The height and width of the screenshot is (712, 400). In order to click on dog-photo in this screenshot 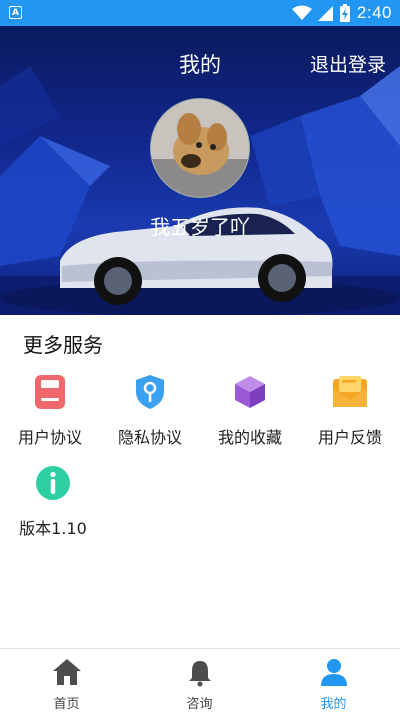, I will do `click(200, 148)`.